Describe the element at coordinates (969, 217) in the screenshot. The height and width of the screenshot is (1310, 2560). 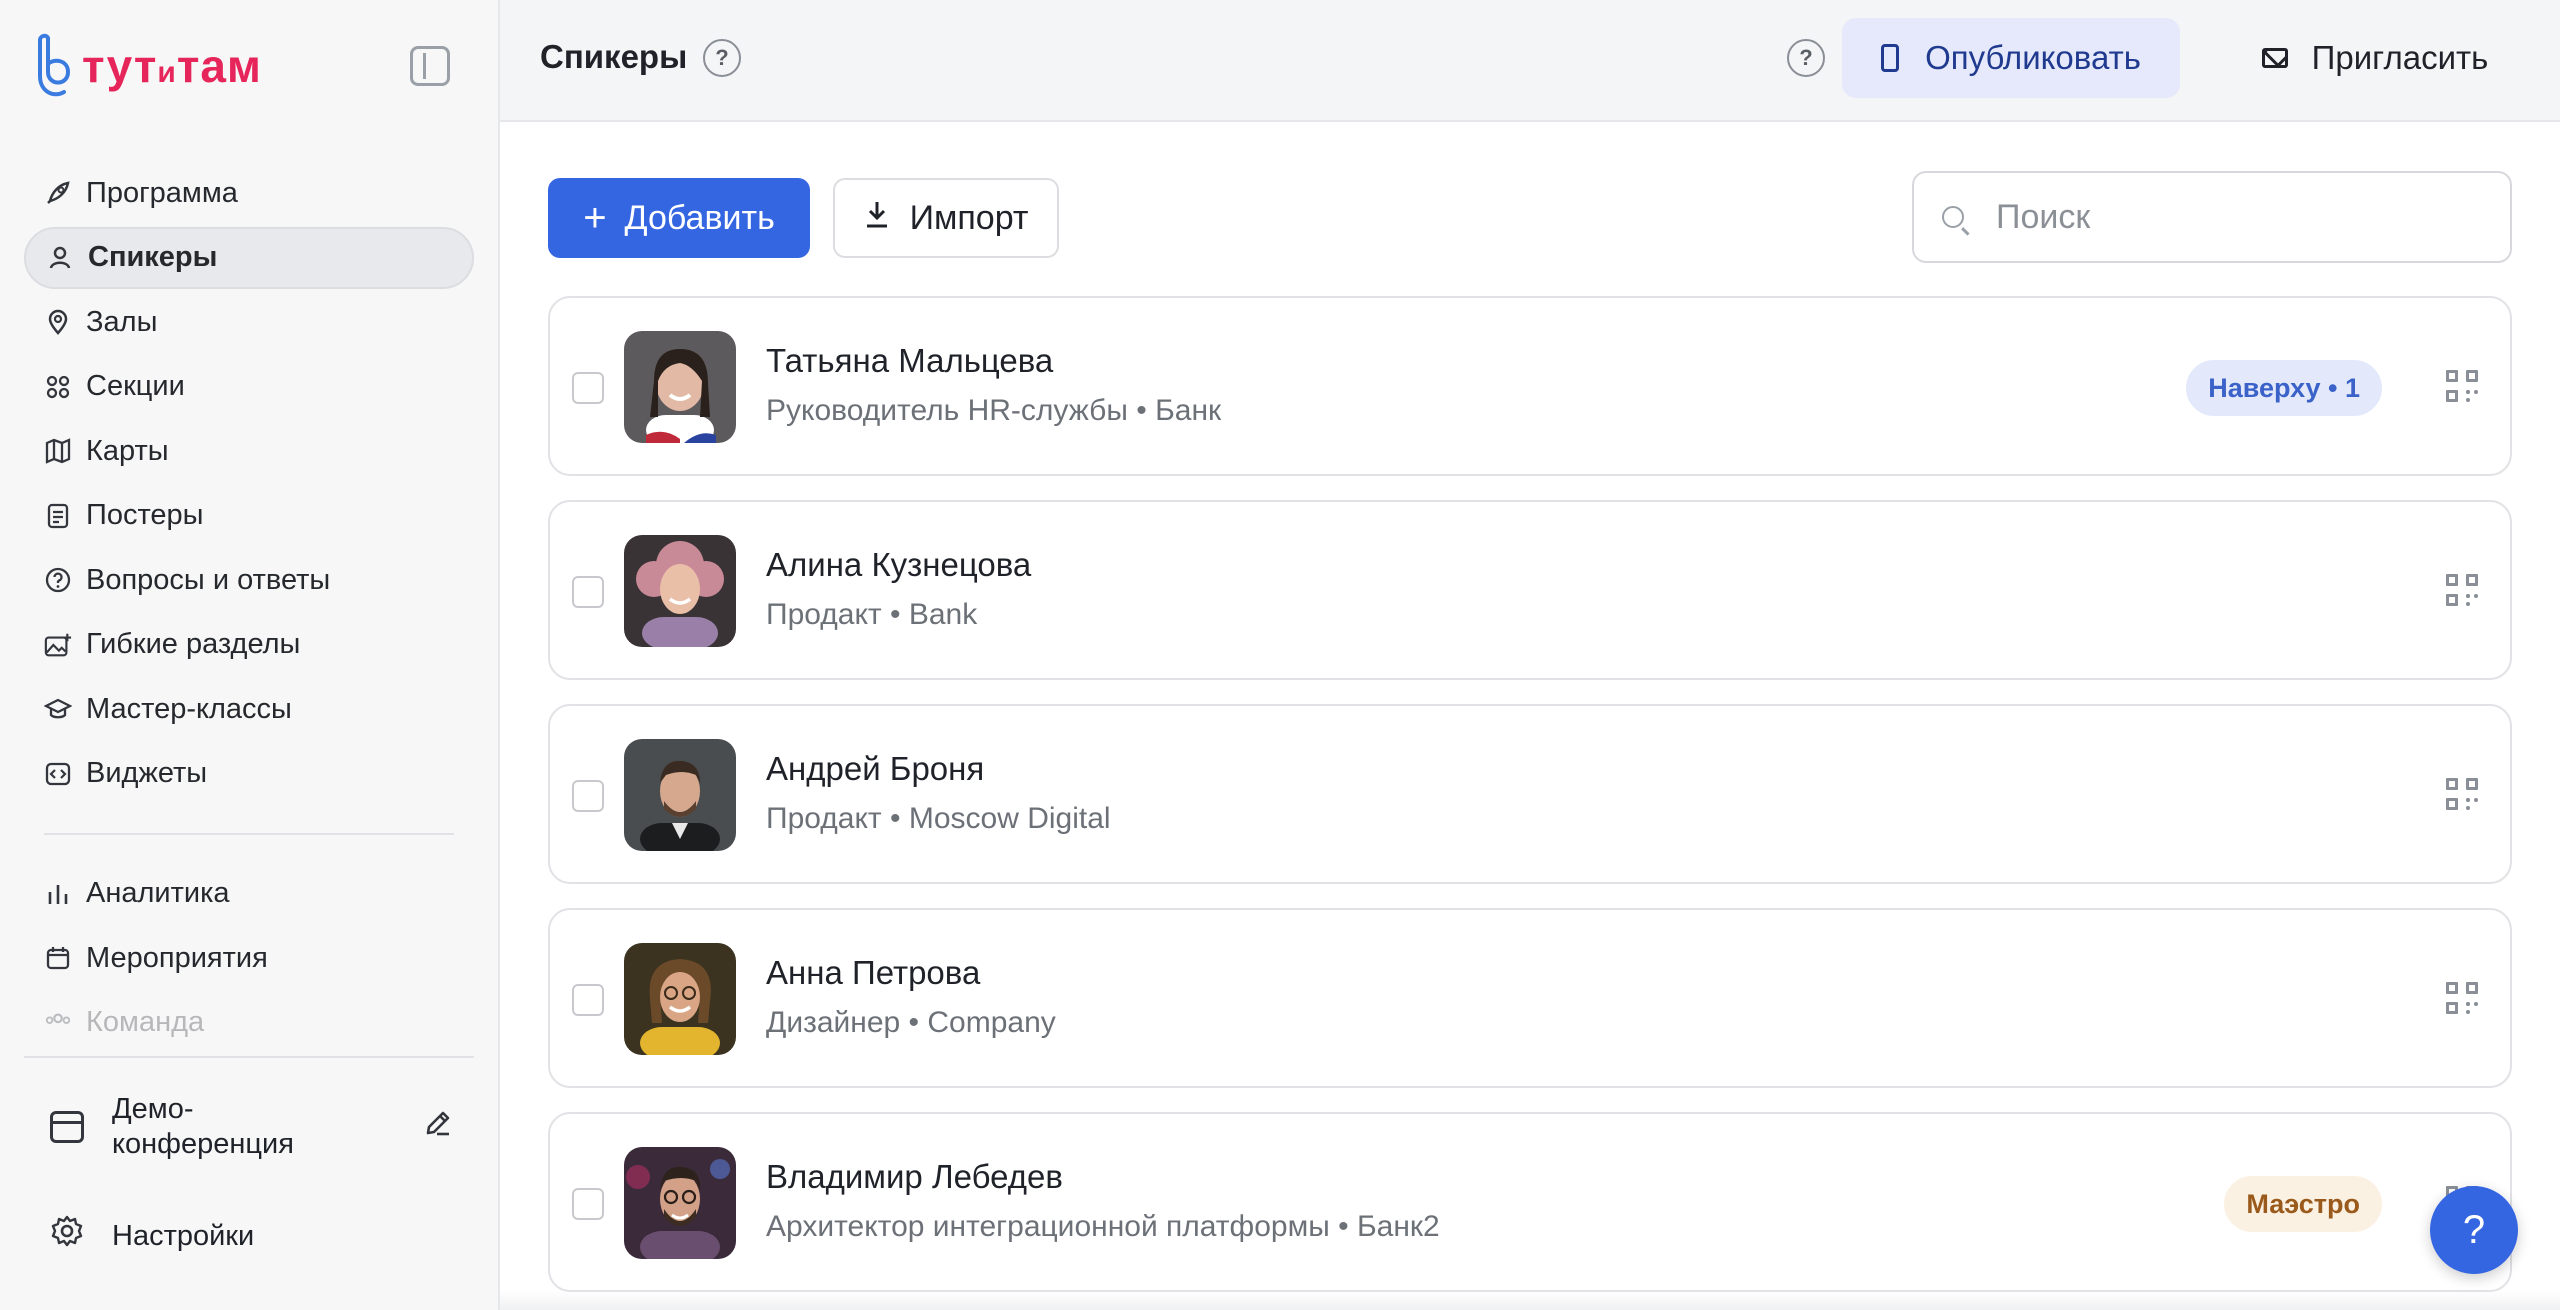
I see `import-button-label: Импорт` at that location.